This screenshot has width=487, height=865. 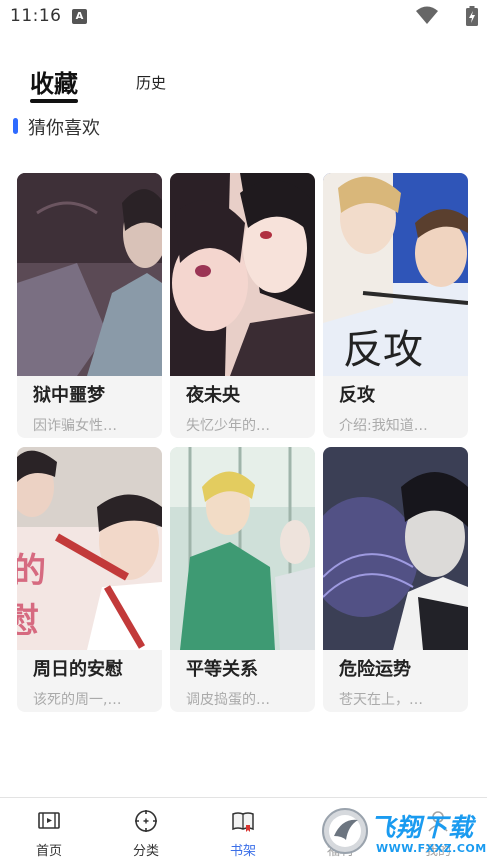 I want to click on watermark-url: WWW.FXXZ.COM, so click(x=431, y=848).